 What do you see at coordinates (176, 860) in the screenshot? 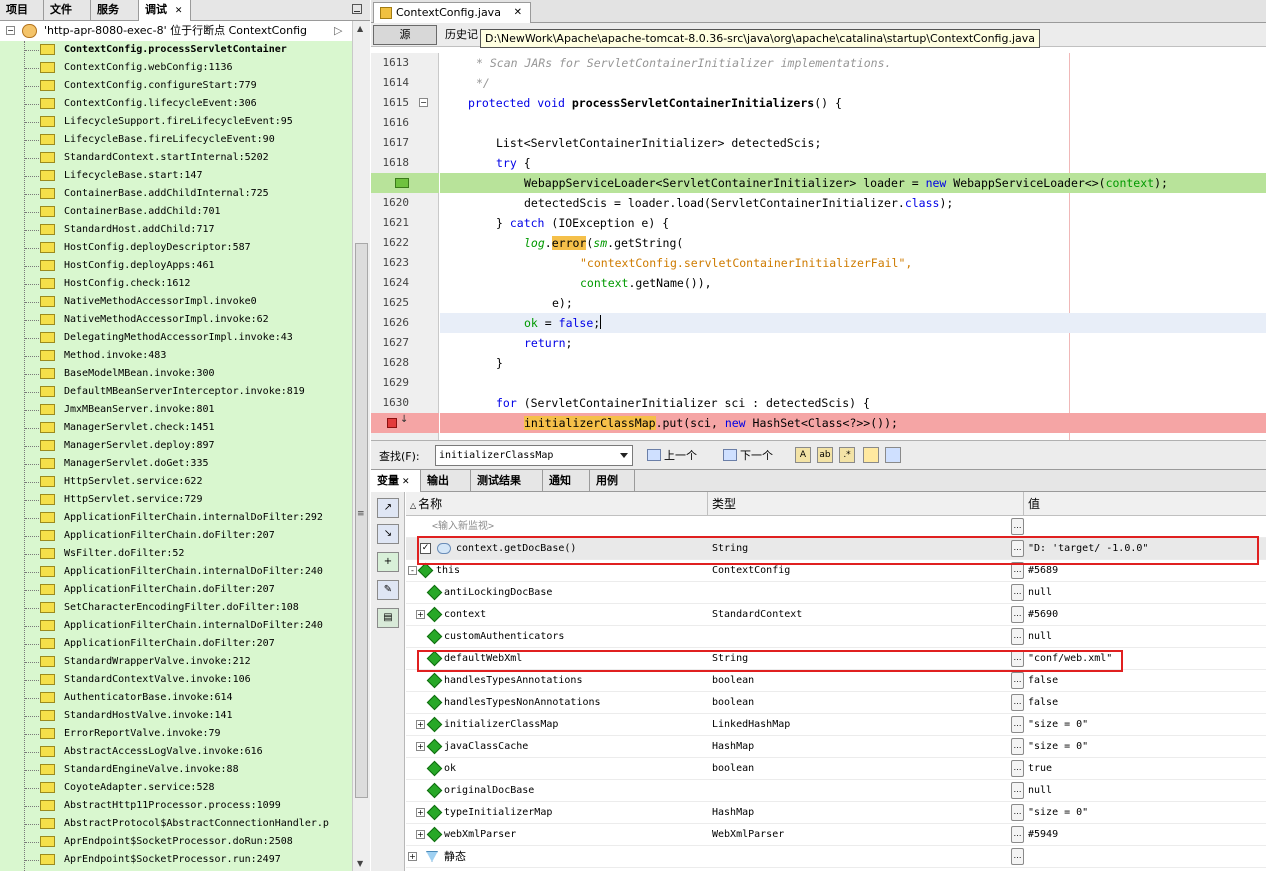
I see `call-stack-frame: AprEndpoint$SocketProcessor.run:2497` at bounding box center [176, 860].